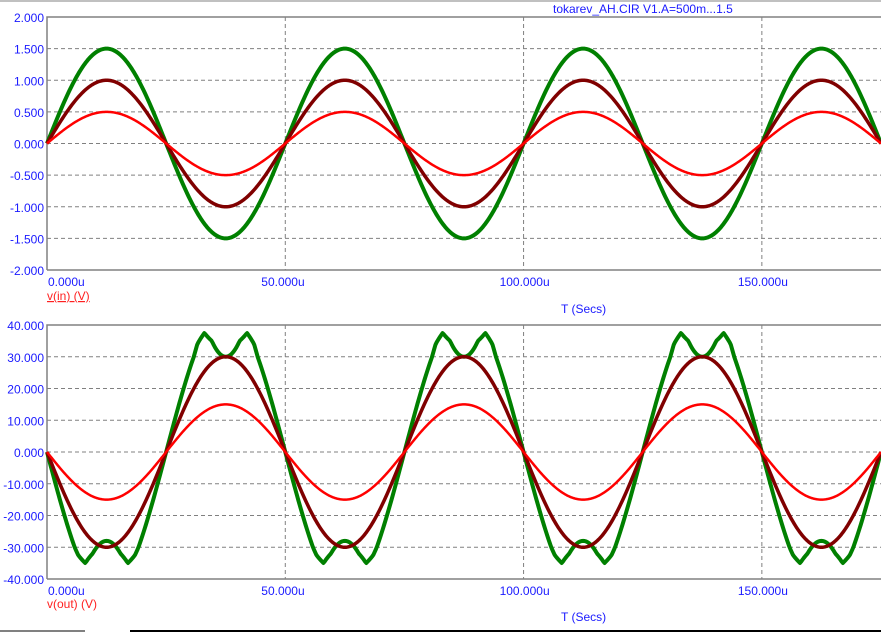  Describe the element at coordinates (643, 9) in the screenshot. I see `chart-title: tokarev_AH.CIR V1.A=500m...1.5` at that location.